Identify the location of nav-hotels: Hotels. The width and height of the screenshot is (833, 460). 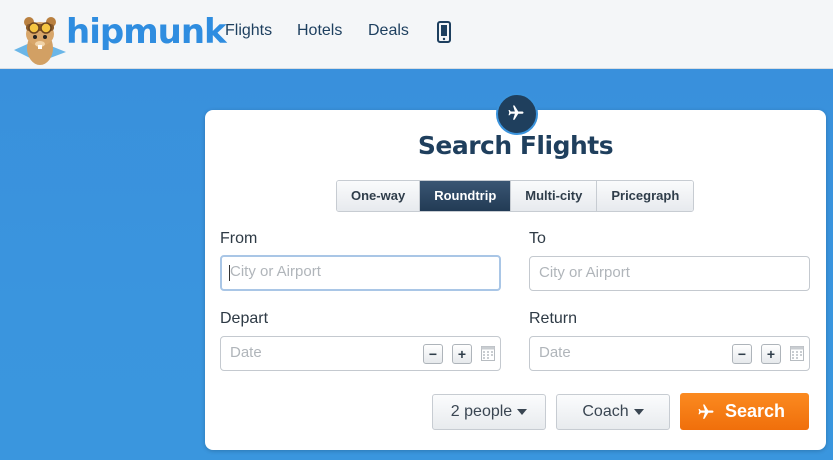
(319, 31).